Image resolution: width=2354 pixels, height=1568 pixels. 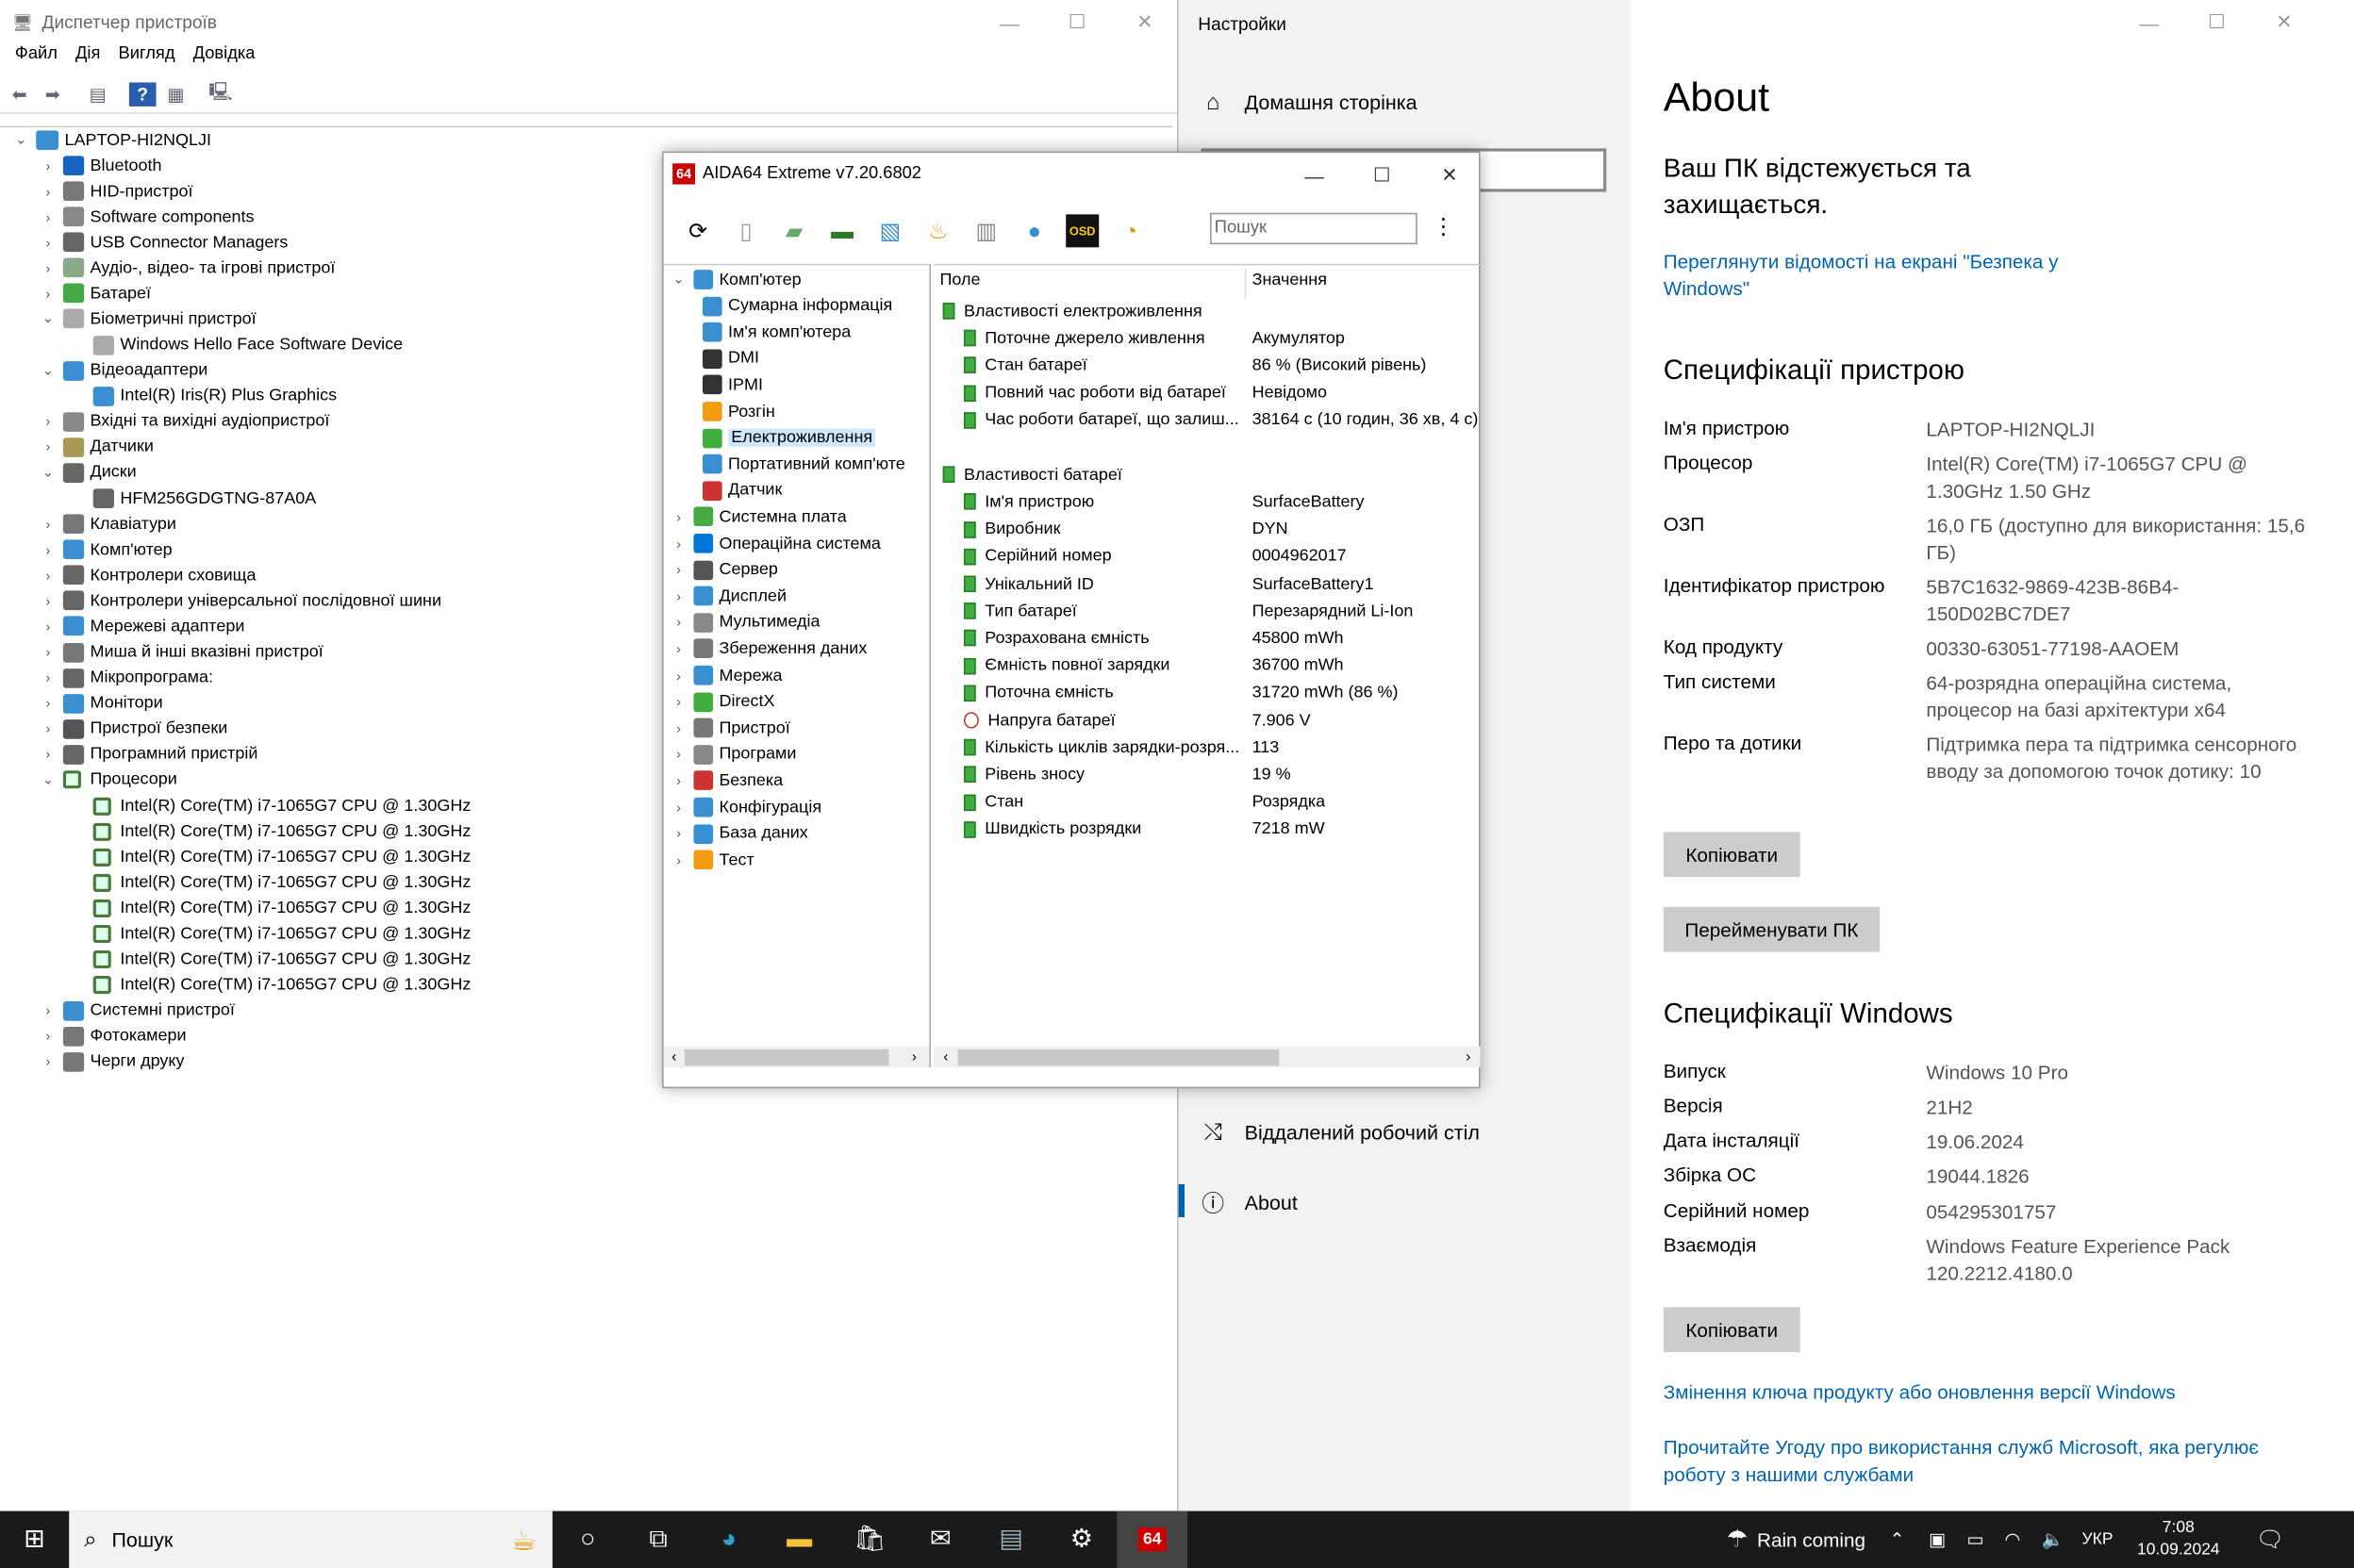 What do you see at coordinates (870, 1540) in the screenshot?
I see `store-icon: 🛍` at bounding box center [870, 1540].